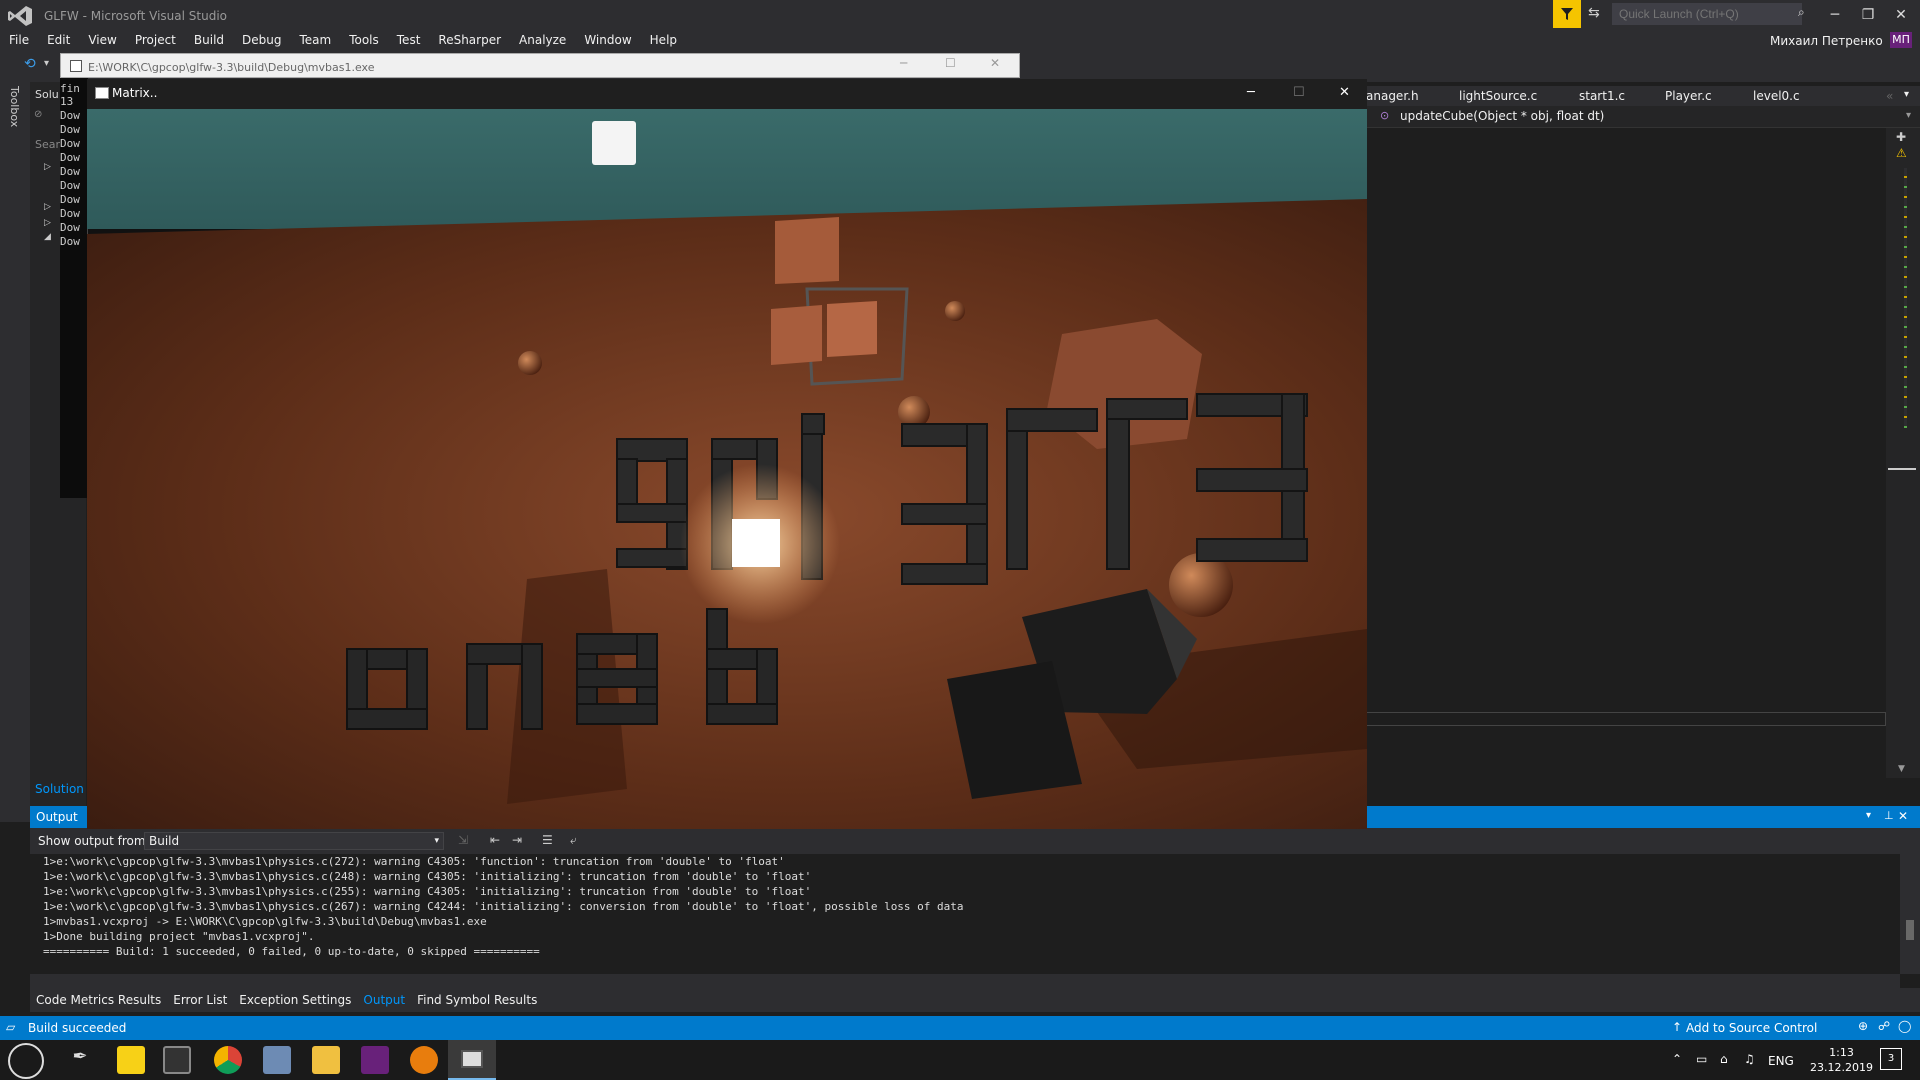 This screenshot has height=1080, width=1920. What do you see at coordinates (1910, 930) in the screenshot?
I see `scroll-thumb` at bounding box center [1910, 930].